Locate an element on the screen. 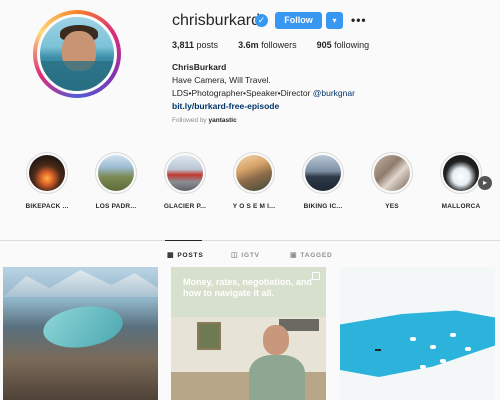  bio-name: ChrisBurkard is located at coordinates (199, 67).